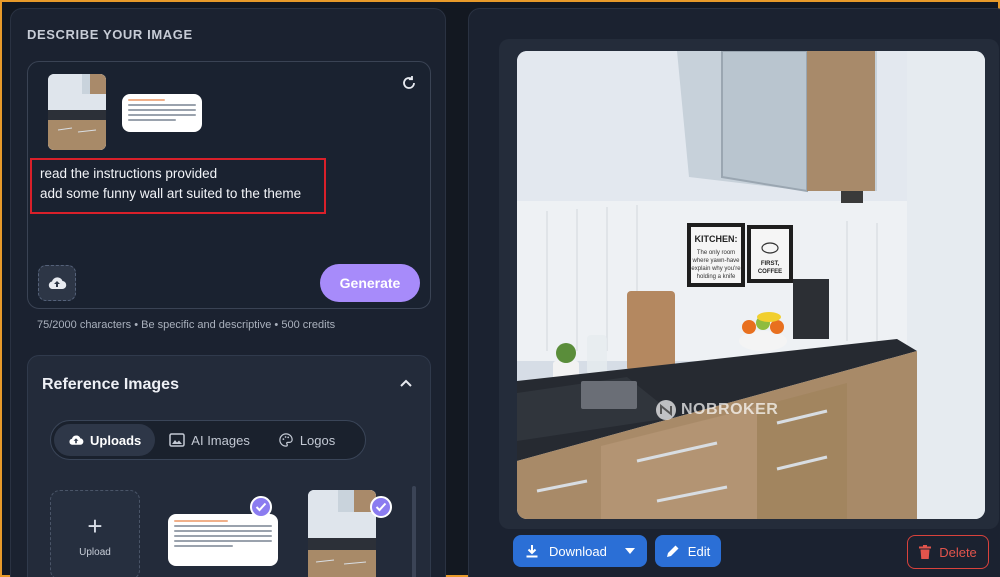 The width and height of the screenshot is (1000, 577). Describe the element at coordinates (177, 440) in the screenshot. I see `image-icon` at that location.